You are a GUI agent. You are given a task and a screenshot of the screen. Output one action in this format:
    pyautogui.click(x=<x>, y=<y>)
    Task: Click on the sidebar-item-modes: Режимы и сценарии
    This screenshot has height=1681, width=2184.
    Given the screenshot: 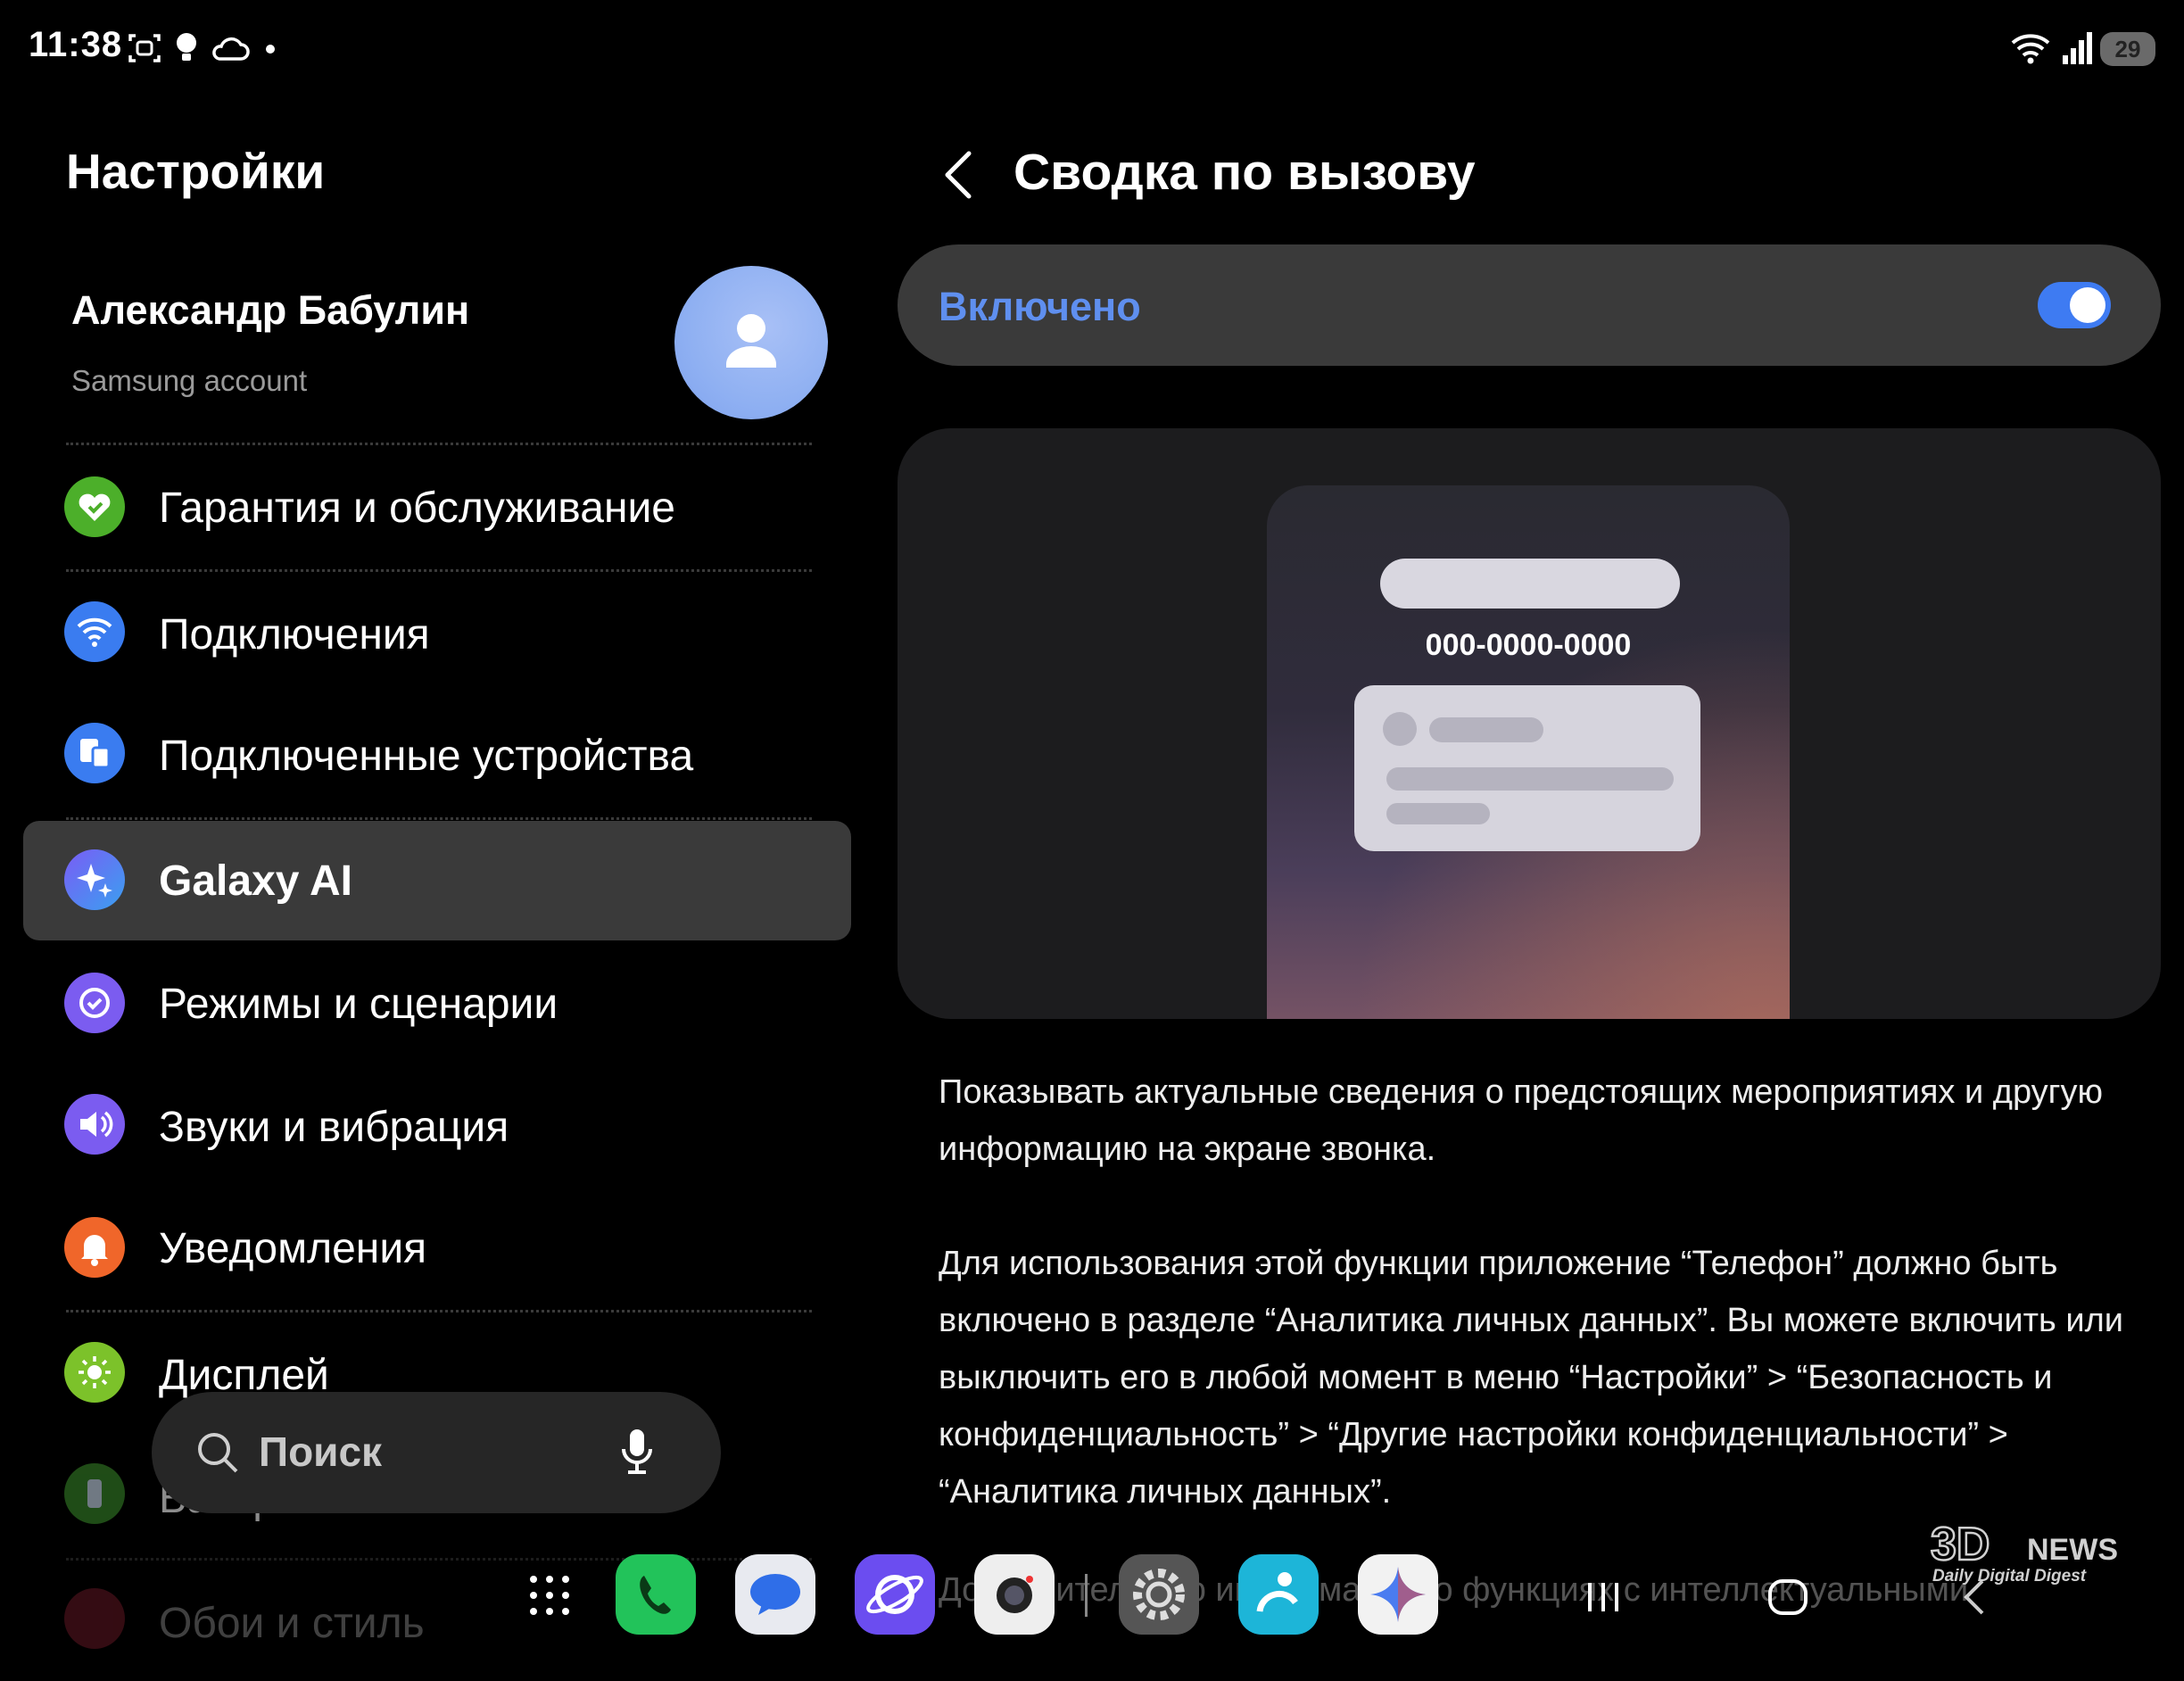 What is the action you would take?
    pyautogui.click(x=437, y=1004)
    